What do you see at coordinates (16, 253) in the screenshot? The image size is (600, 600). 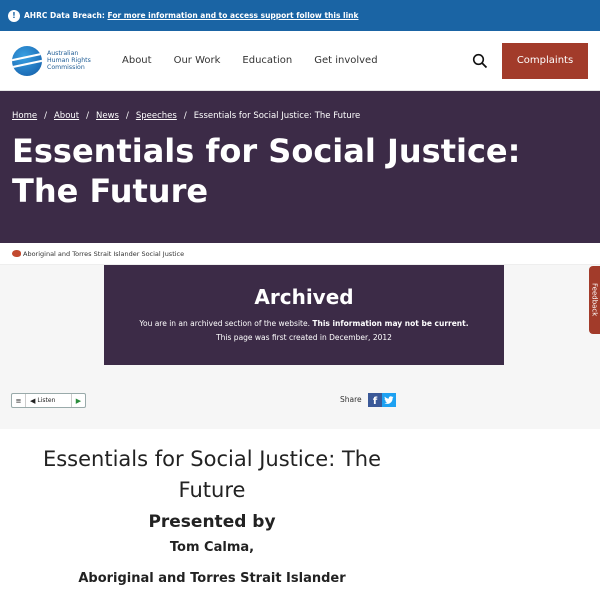 I see `australia-map-icon` at bounding box center [16, 253].